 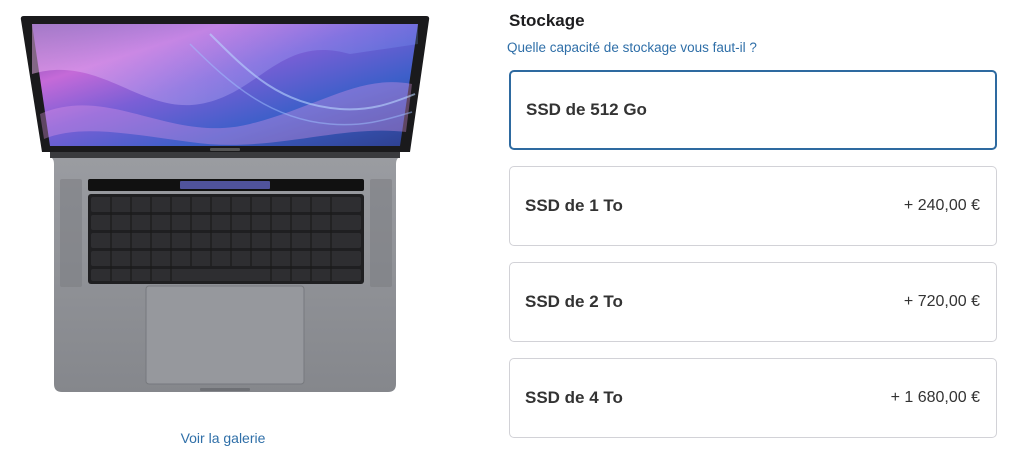 I want to click on option-label: SSD de 1 To, so click(x=574, y=205).